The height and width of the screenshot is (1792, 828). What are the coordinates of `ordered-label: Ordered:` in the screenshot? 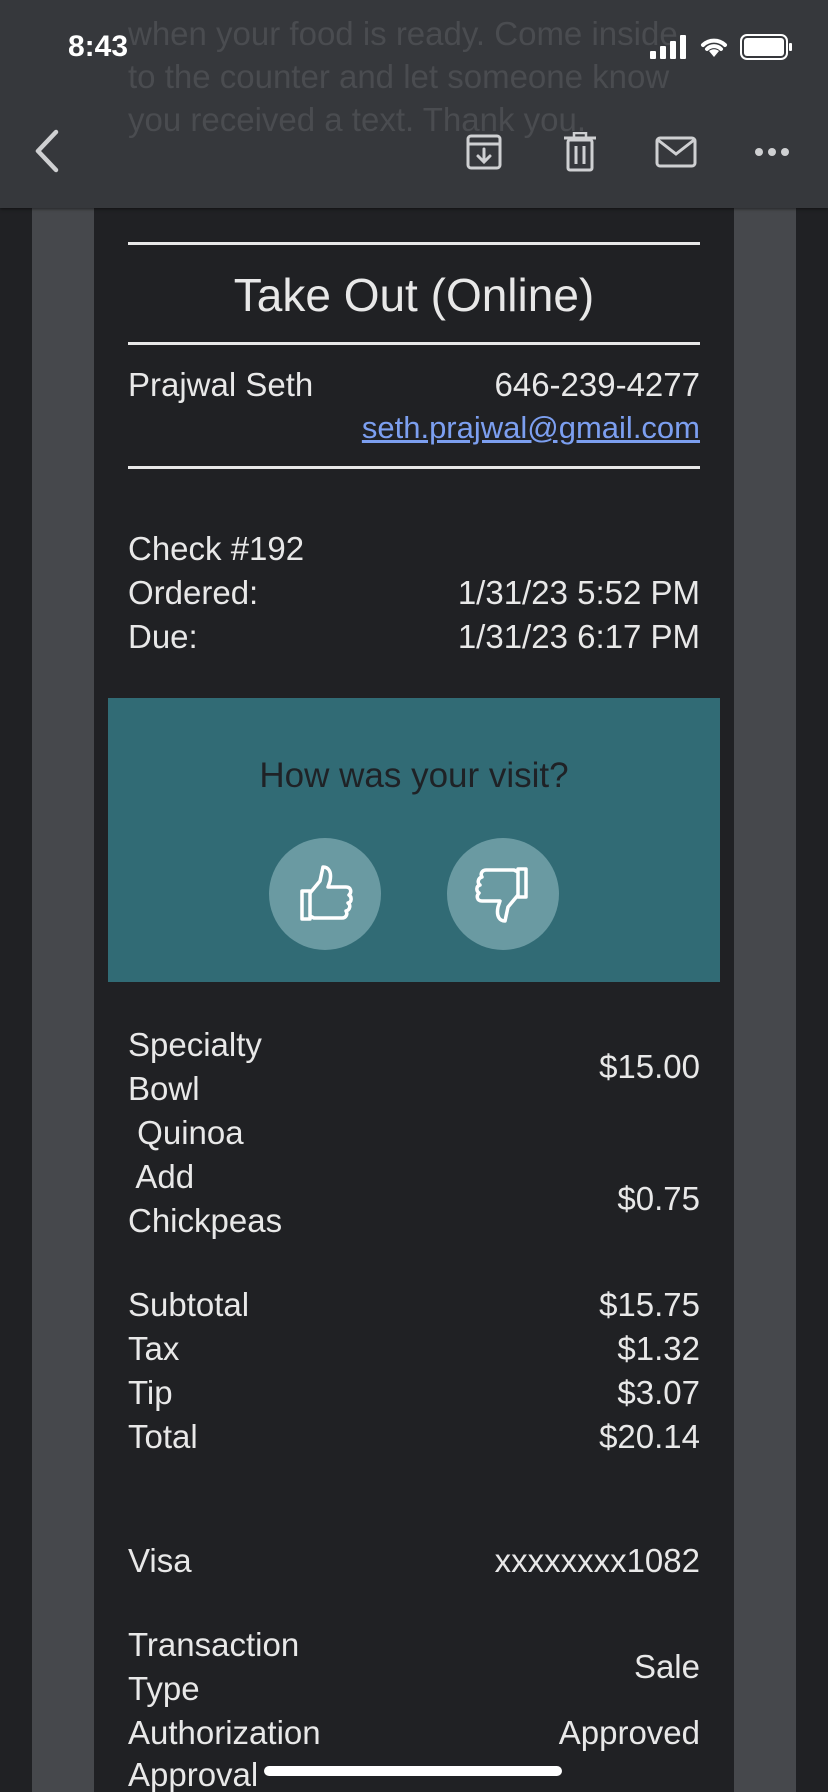 It's located at (193, 592).